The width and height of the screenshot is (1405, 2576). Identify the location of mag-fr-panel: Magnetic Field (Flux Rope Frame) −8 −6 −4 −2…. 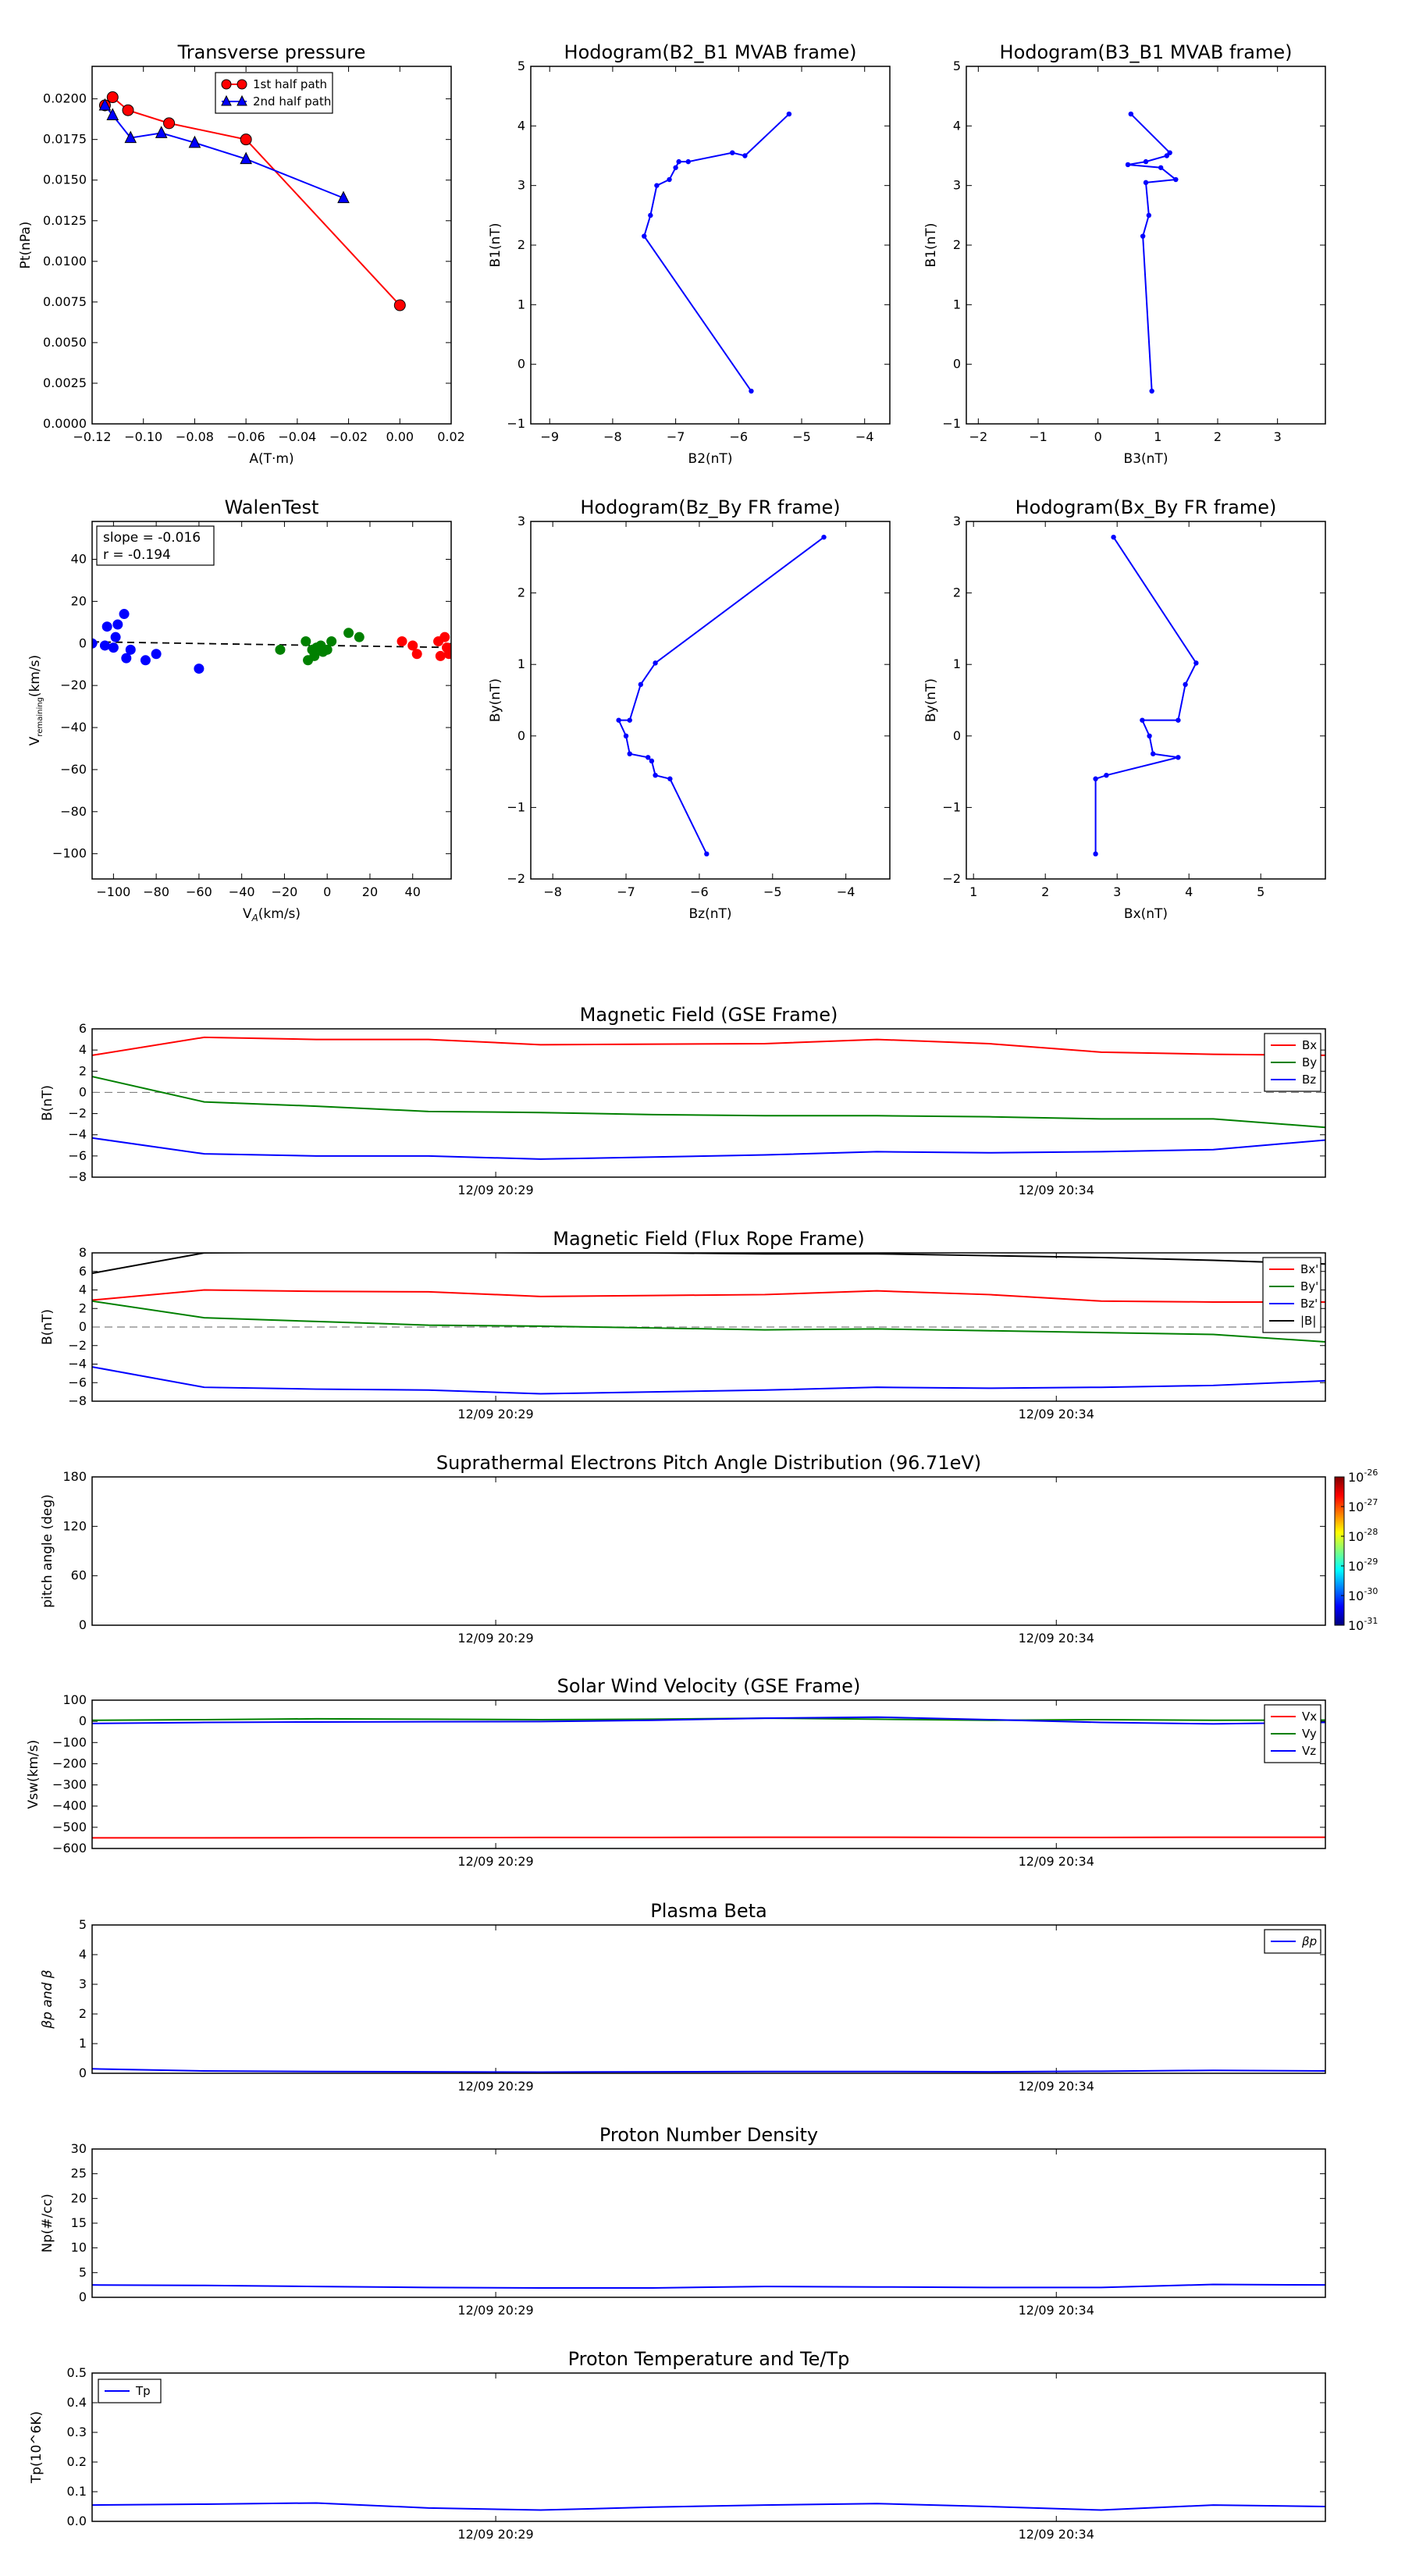
(683, 1324).